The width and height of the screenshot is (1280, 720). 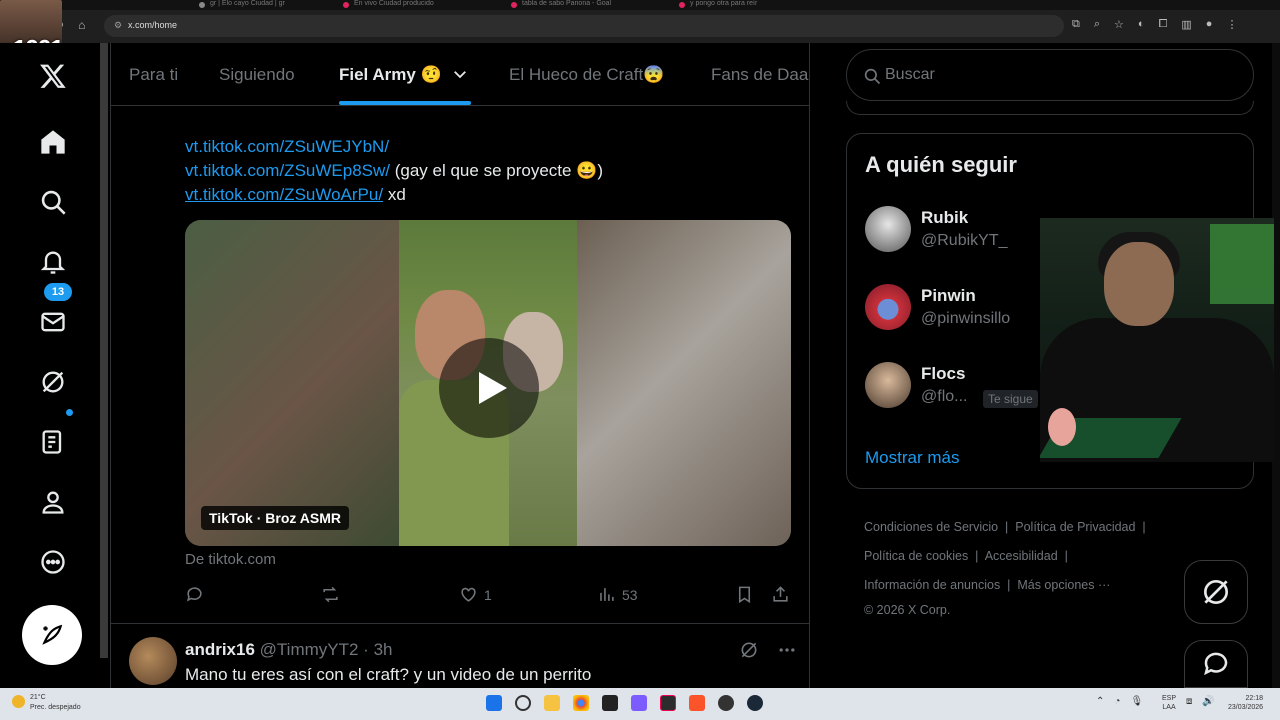 I want to click on app-icon, so click(x=668, y=703).